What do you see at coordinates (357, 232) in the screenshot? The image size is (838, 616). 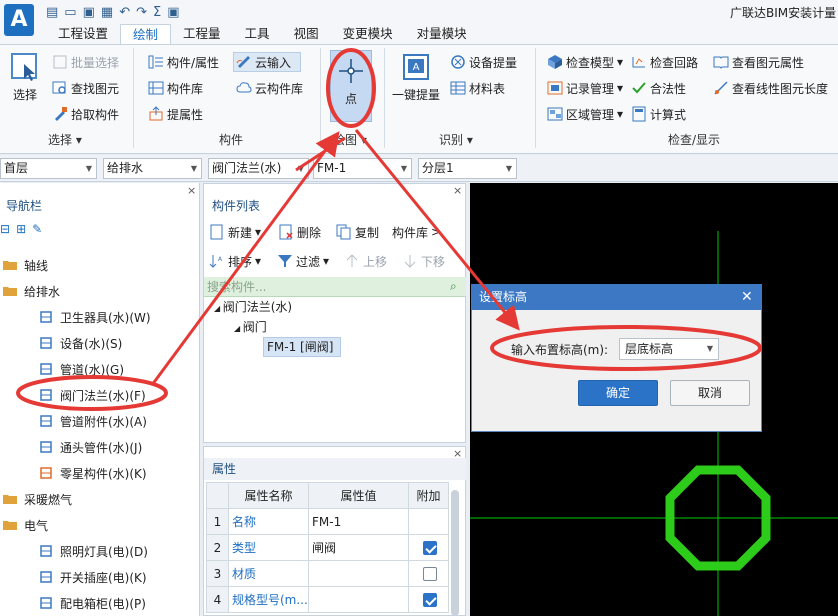 I see `copy-button: 复制` at bounding box center [357, 232].